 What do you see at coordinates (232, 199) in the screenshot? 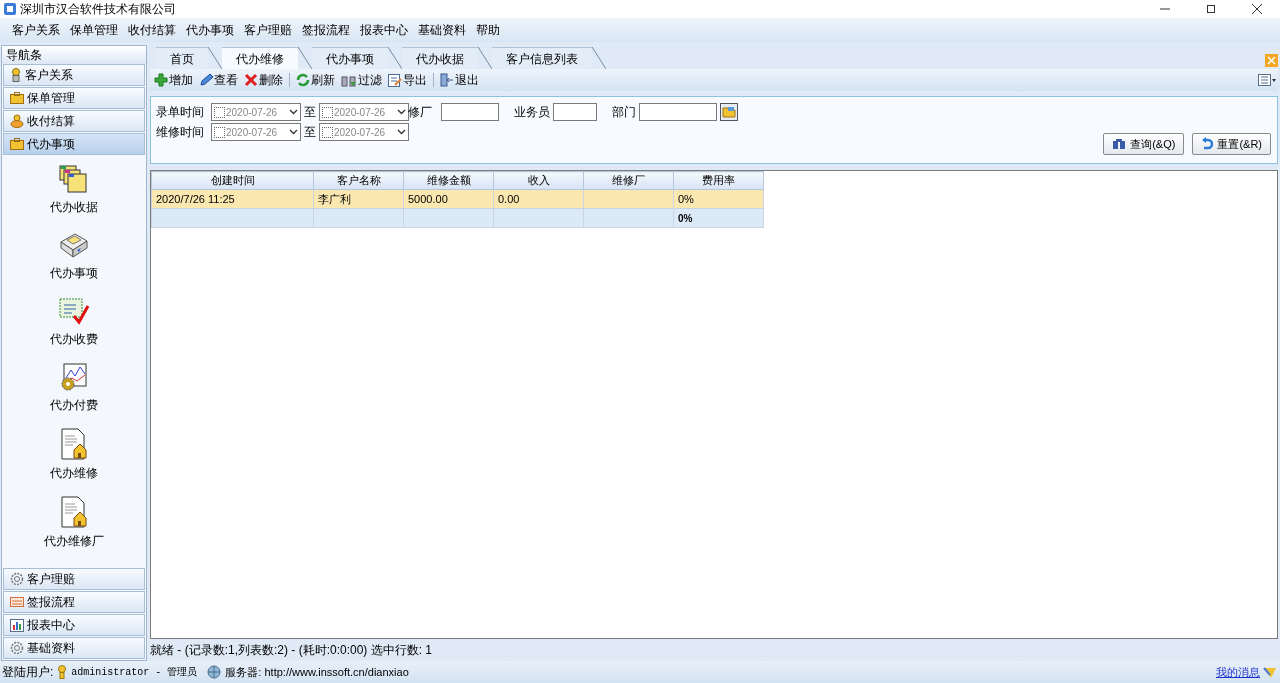
I see `table-cell: 2020/7/26 11:25` at bounding box center [232, 199].